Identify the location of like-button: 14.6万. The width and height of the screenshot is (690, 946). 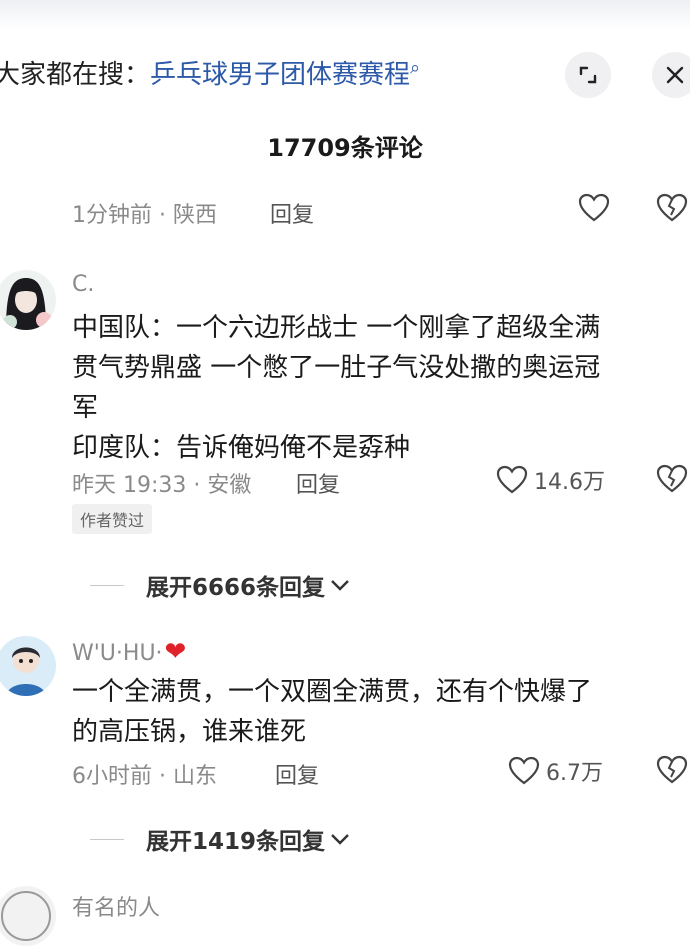
(550, 480).